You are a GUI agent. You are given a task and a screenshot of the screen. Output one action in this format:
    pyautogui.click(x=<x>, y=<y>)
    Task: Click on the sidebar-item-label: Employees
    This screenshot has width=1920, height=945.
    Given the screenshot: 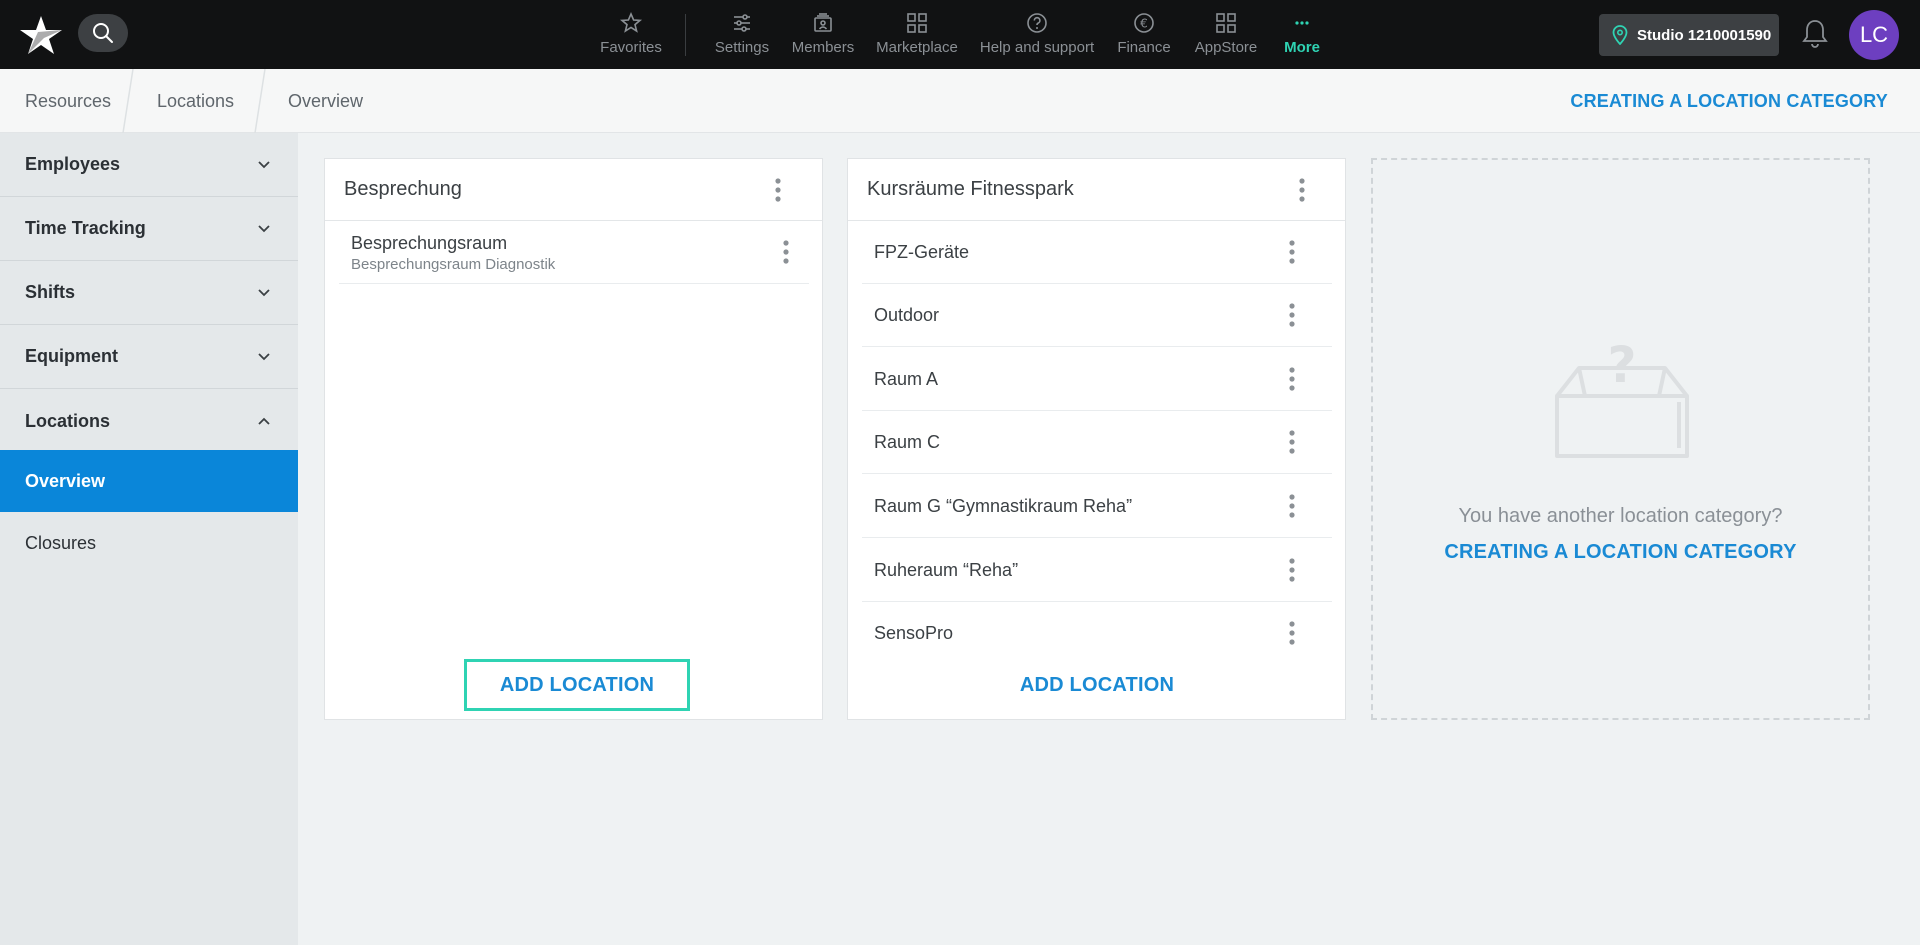 What is the action you would take?
    pyautogui.click(x=73, y=164)
    